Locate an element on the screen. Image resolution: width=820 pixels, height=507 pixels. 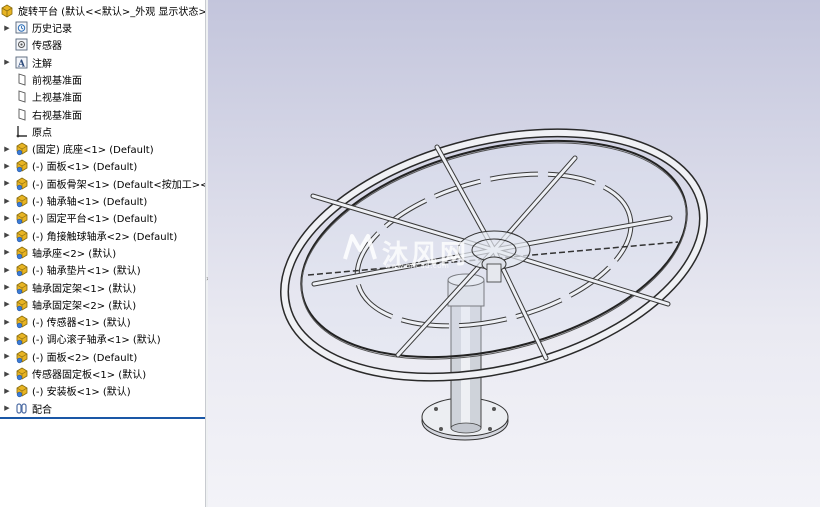
tree-item-label: 轴承固定架<2> (默认) is located at coordinates (84, 306).